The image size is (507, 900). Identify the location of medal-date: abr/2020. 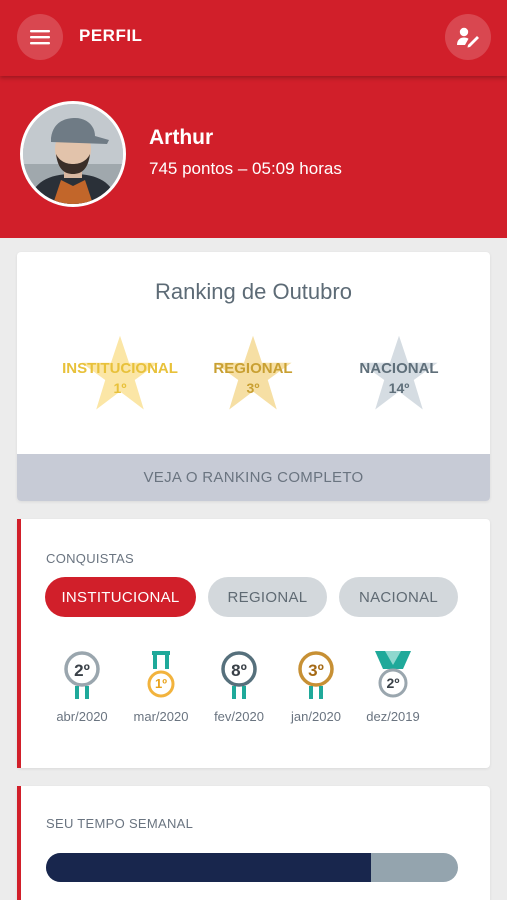
(82, 716).